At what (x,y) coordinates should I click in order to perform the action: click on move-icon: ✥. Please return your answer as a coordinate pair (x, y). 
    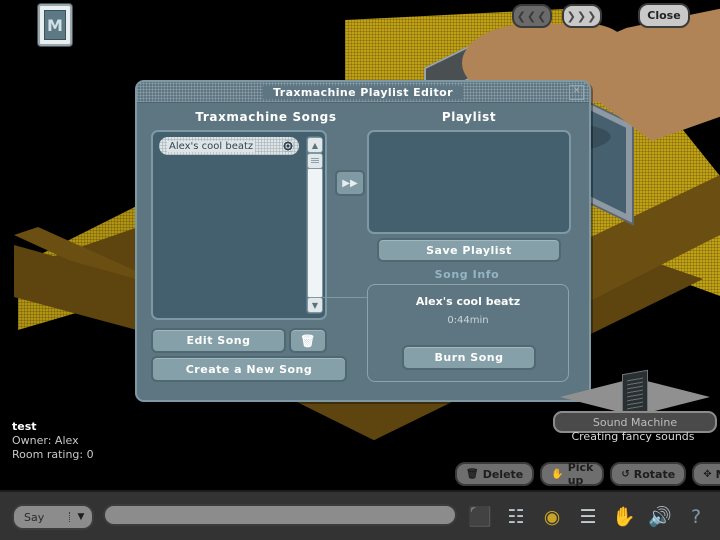
    Looking at the image, I should click on (707, 474).